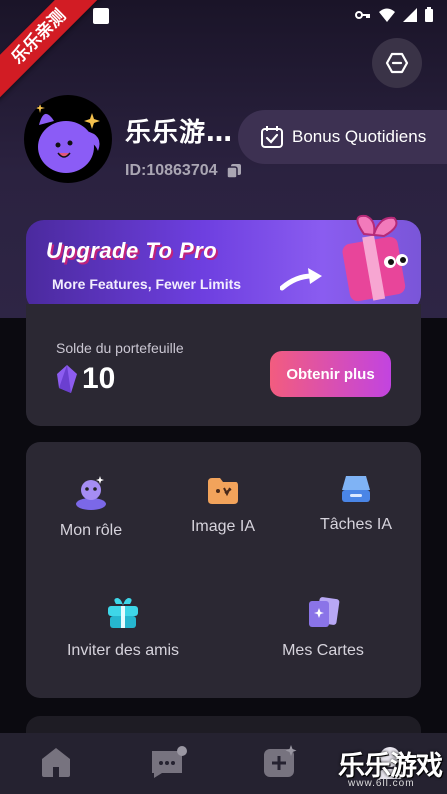 The width and height of the screenshot is (447, 794). I want to click on settings-button, so click(397, 63).